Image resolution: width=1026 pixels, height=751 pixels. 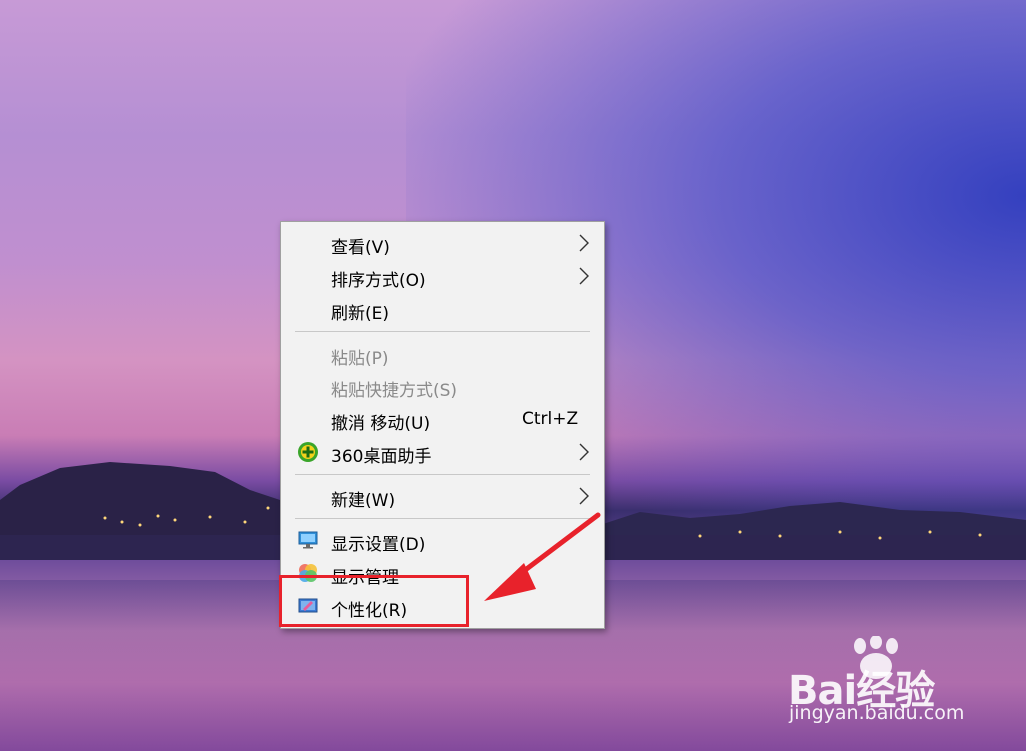 I want to click on menu-item-paste-shortcut: 粘贴快捷方式(S), so click(x=442, y=386).